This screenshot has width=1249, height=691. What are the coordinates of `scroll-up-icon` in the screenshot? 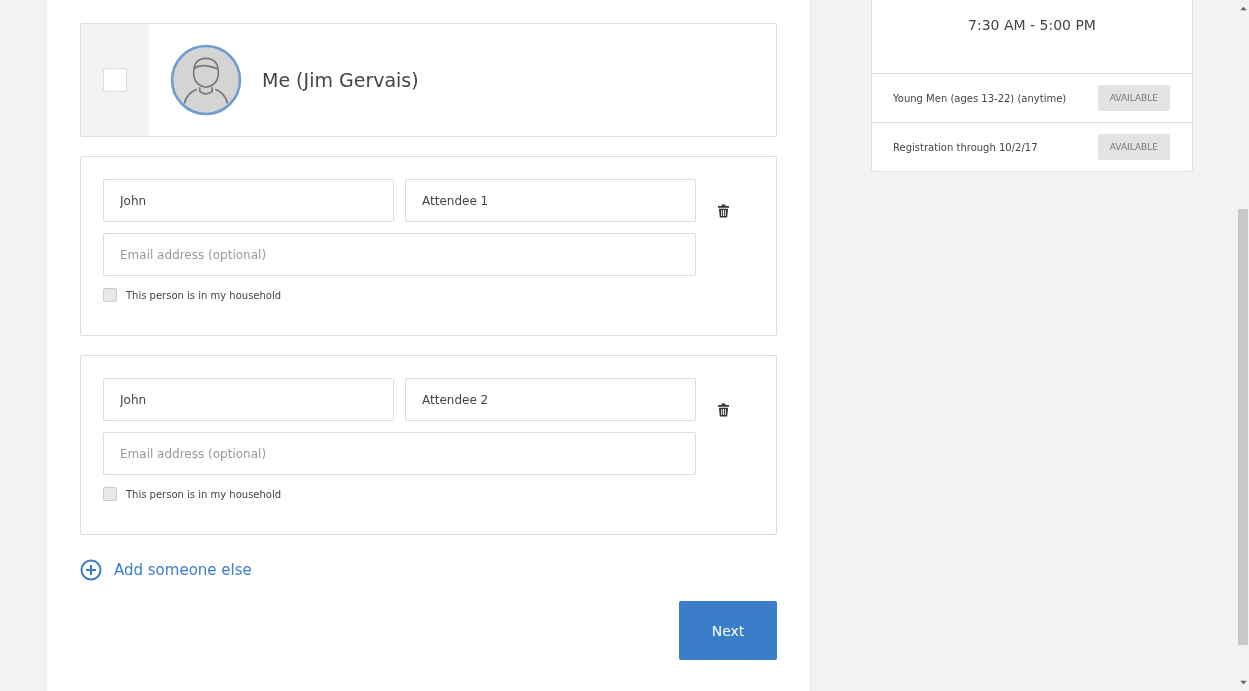 It's located at (1243, 8).